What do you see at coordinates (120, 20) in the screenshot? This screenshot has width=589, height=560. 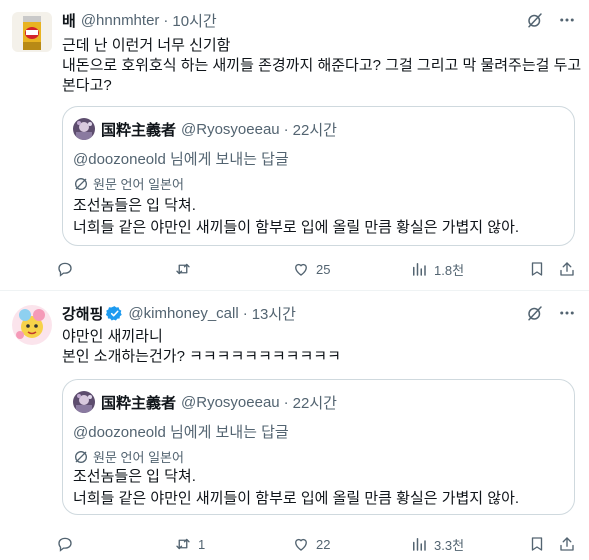 I see `author-handle: @hnnmhter` at bounding box center [120, 20].